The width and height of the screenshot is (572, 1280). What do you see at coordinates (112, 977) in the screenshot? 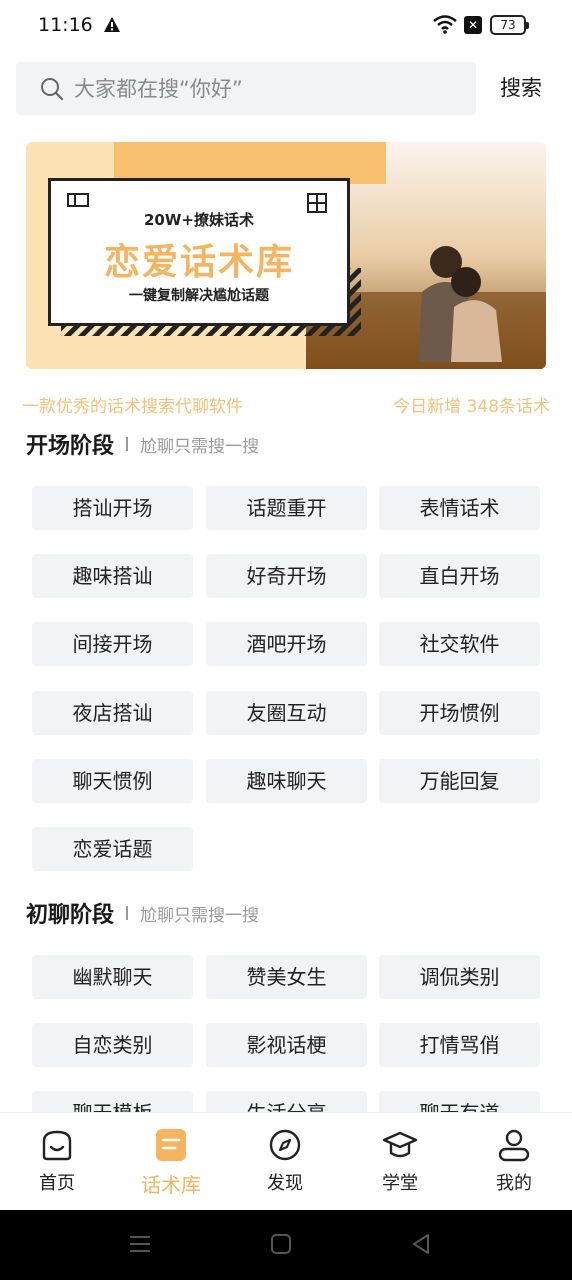
I see `topic-chip: 幽默聊天` at bounding box center [112, 977].